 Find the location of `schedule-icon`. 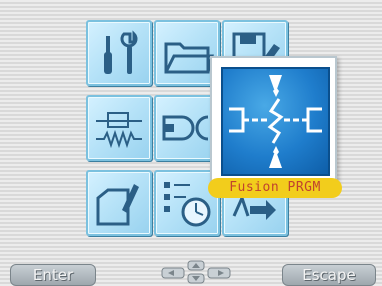

schedule-icon is located at coordinates (187, 204).